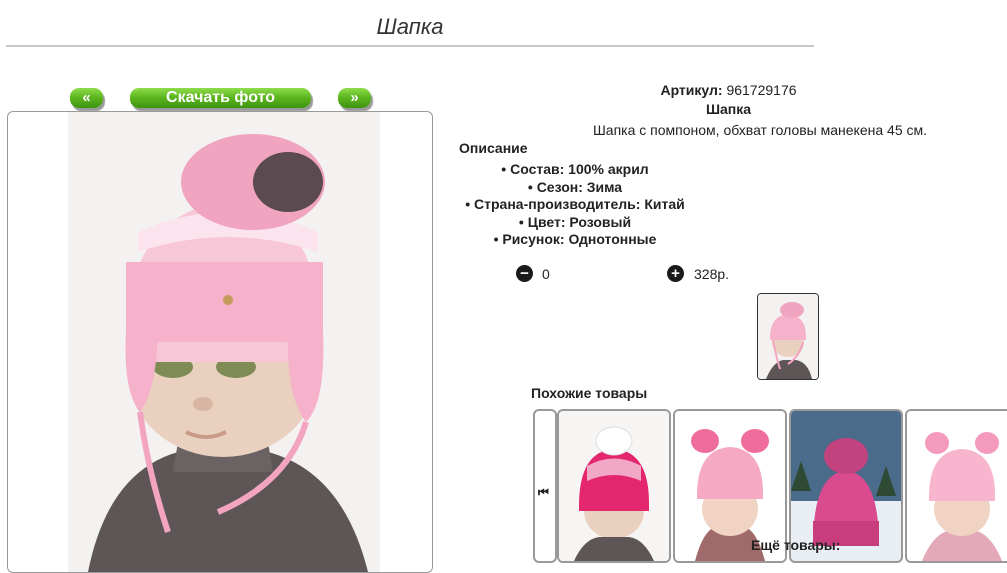  Describe the element at coordinates (524, 273) in the screenshot. I see `decrease-quantity-button: −` at that location.